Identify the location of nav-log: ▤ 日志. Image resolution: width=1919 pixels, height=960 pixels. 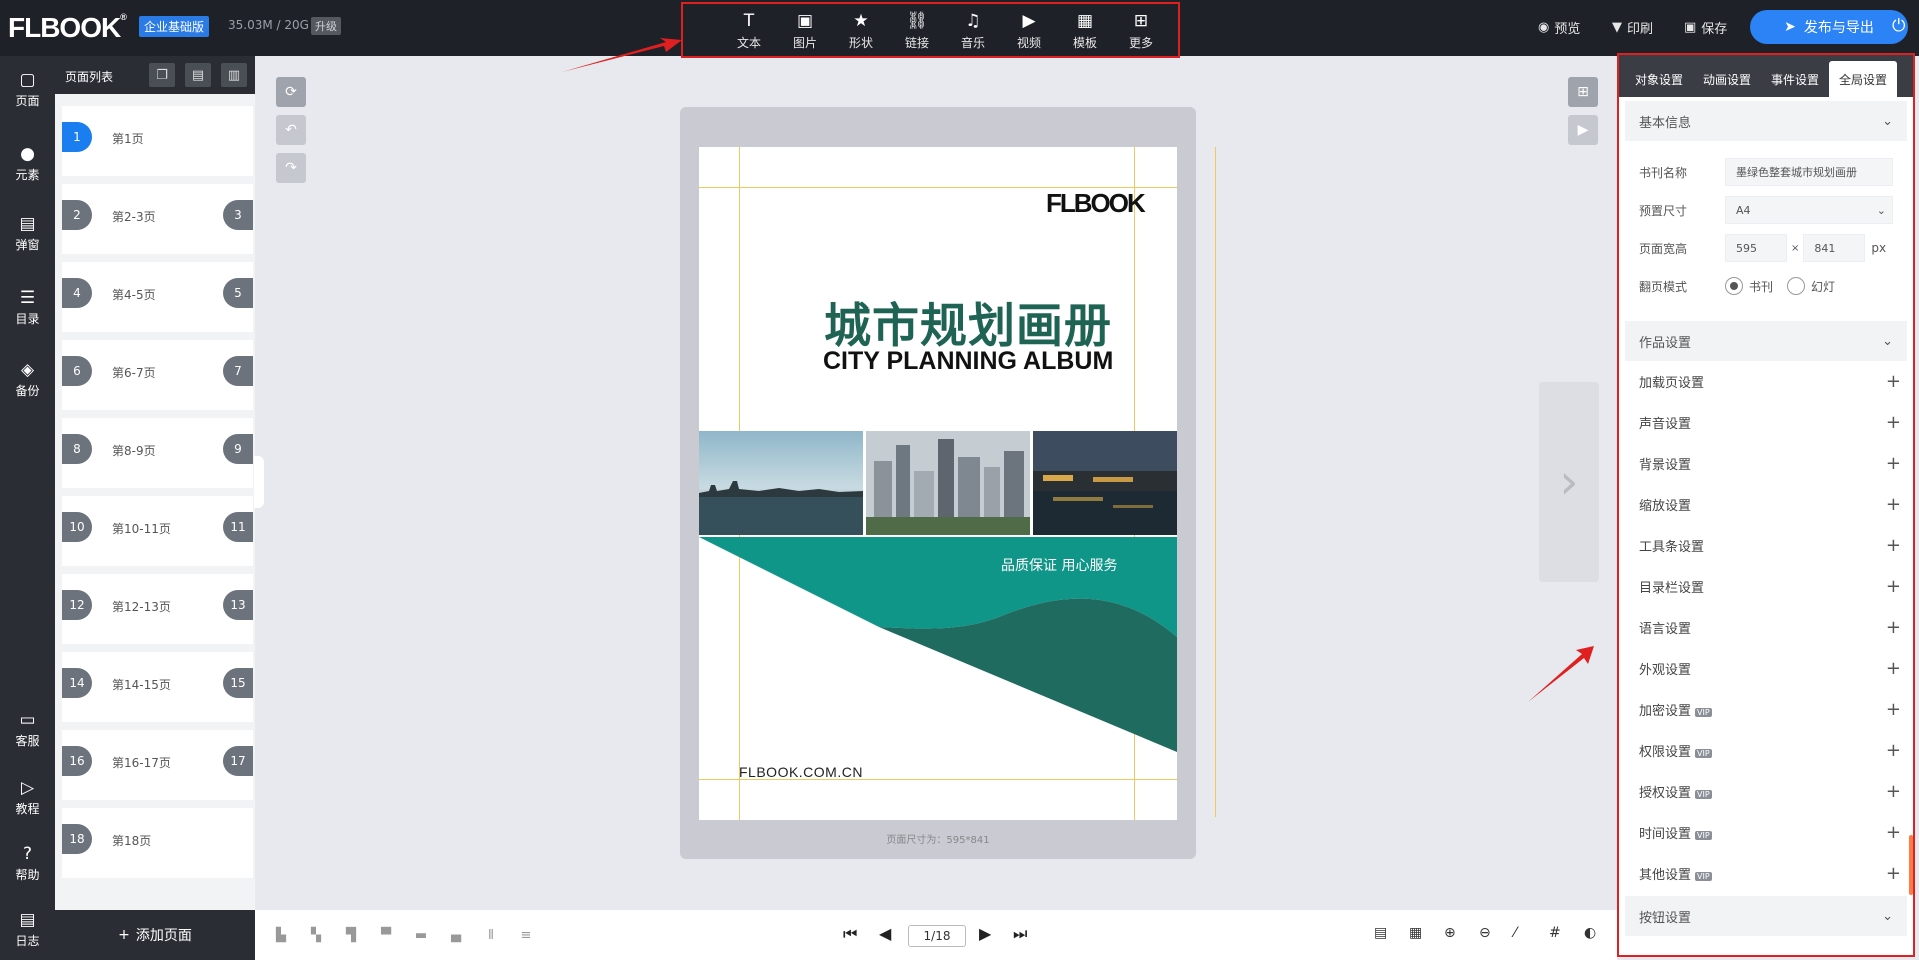
(27, 929).